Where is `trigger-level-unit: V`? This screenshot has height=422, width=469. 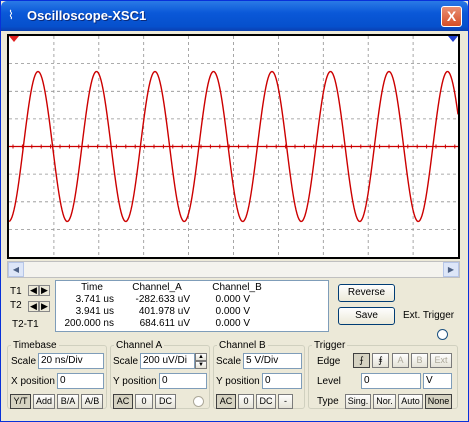 trigger-level-unit: V is located at coordinates (437, 381).